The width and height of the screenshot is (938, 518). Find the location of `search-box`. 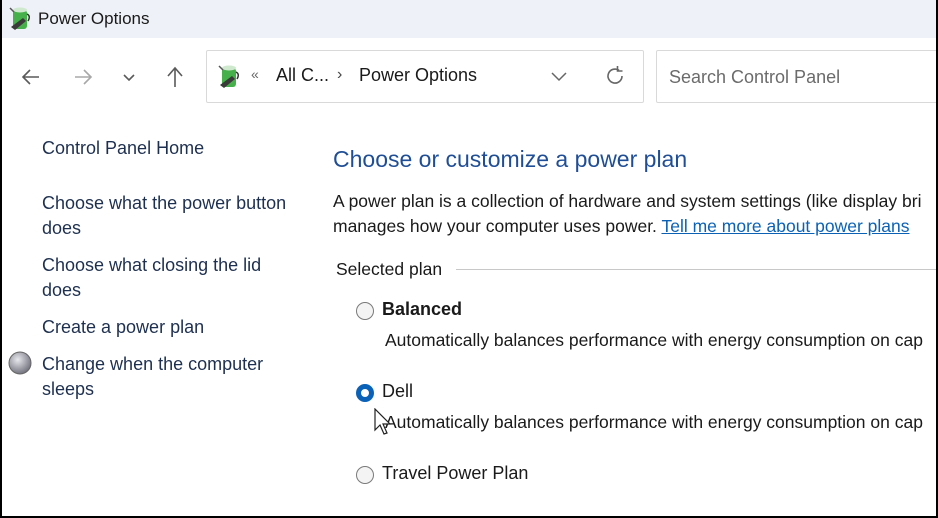

search-box is located at coordinates (796, 76).